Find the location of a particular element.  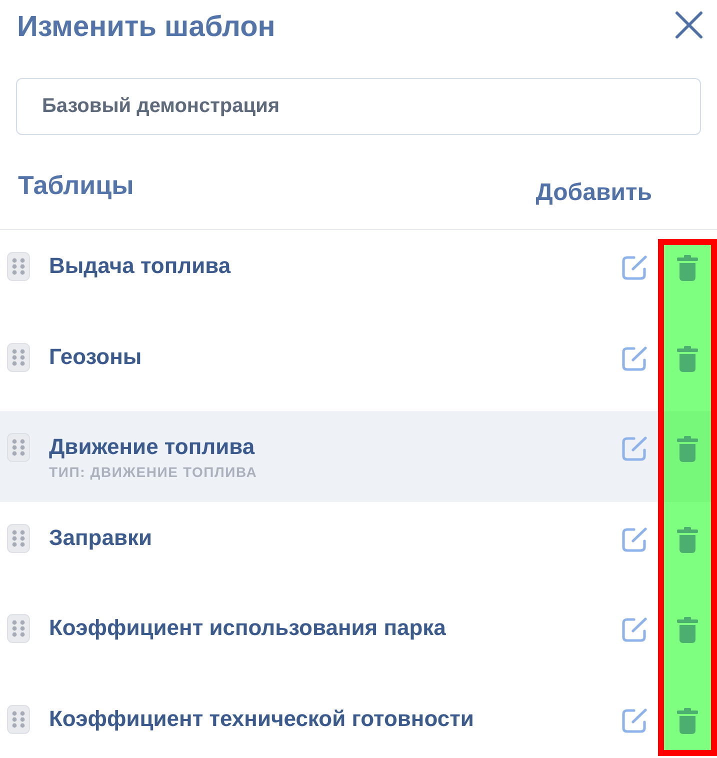

table-name: Коэффициент использования парка is located at coordinates (247, 628).